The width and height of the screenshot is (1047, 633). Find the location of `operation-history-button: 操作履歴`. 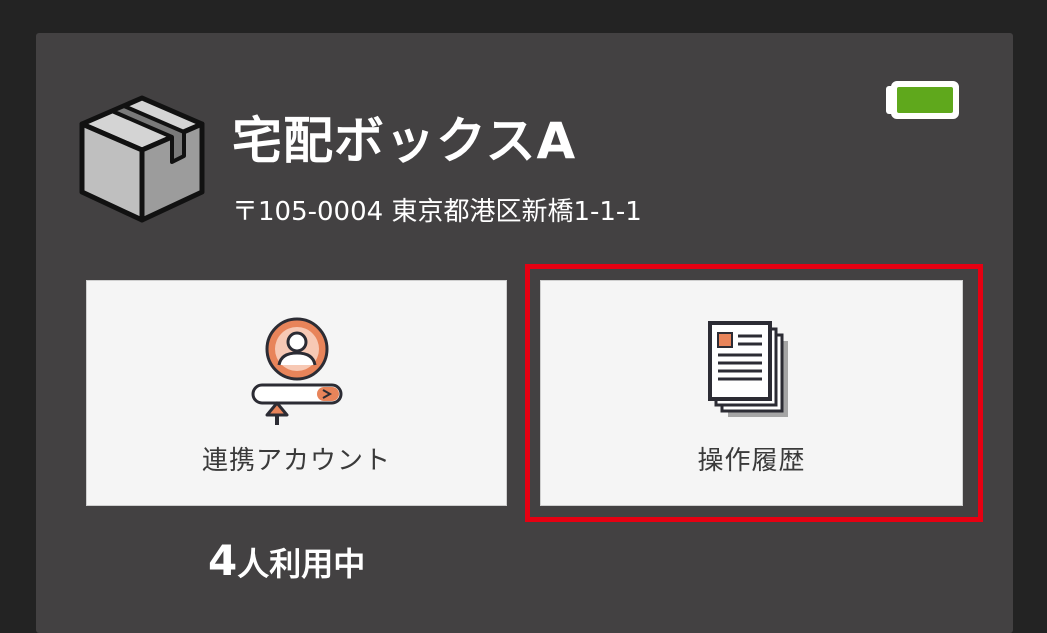

operation-history-button: 操作履歴 is located at coordinates (751, 393).